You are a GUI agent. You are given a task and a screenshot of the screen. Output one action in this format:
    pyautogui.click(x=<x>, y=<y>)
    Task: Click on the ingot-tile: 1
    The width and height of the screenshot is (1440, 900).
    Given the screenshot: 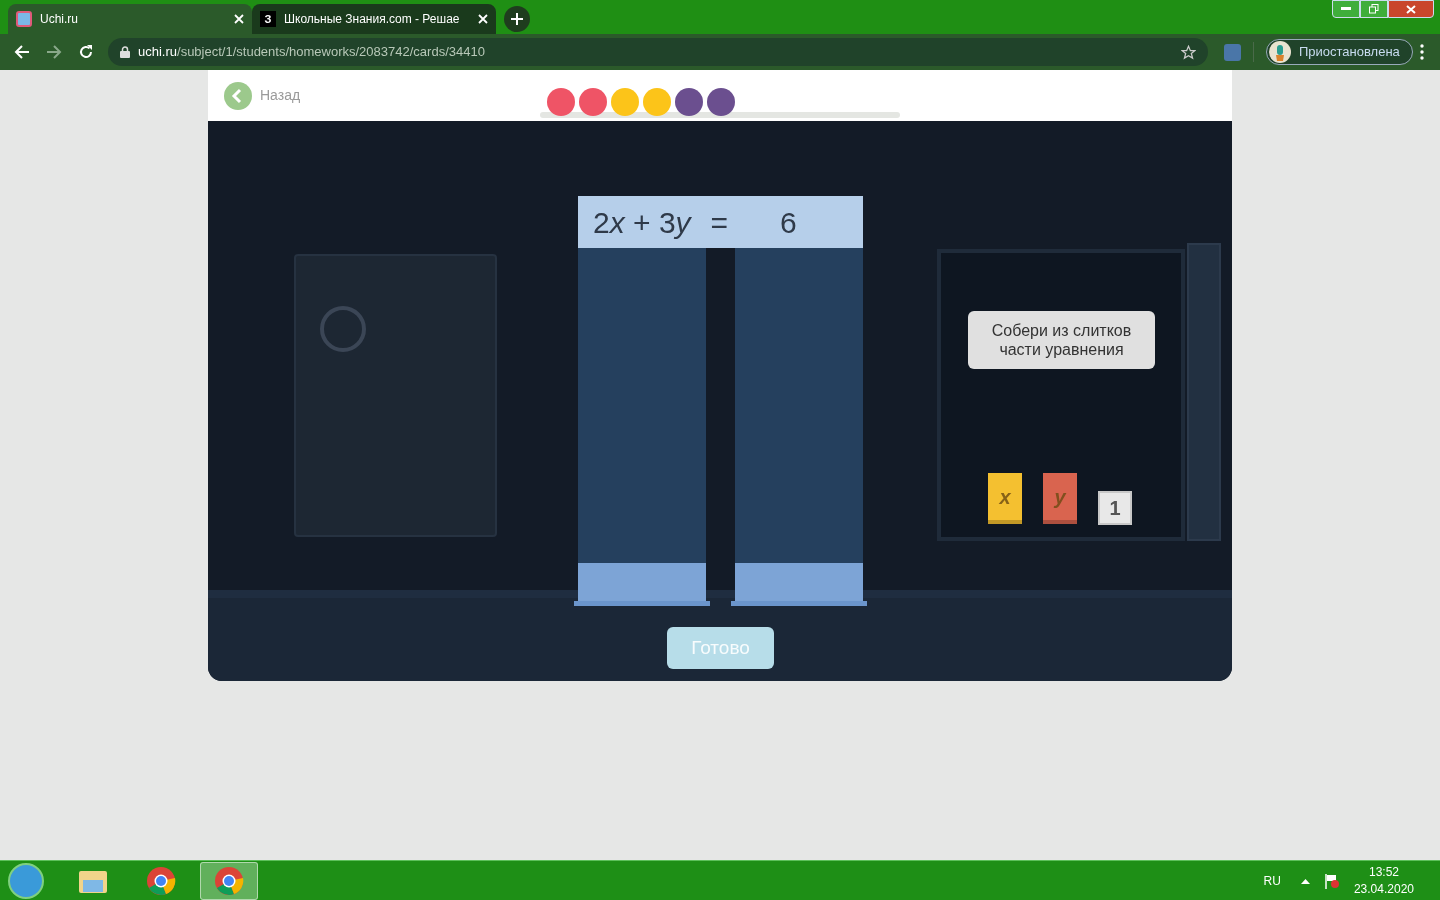 What is the action you would take?
    pyautogui.click(x=1115, y=508)
    